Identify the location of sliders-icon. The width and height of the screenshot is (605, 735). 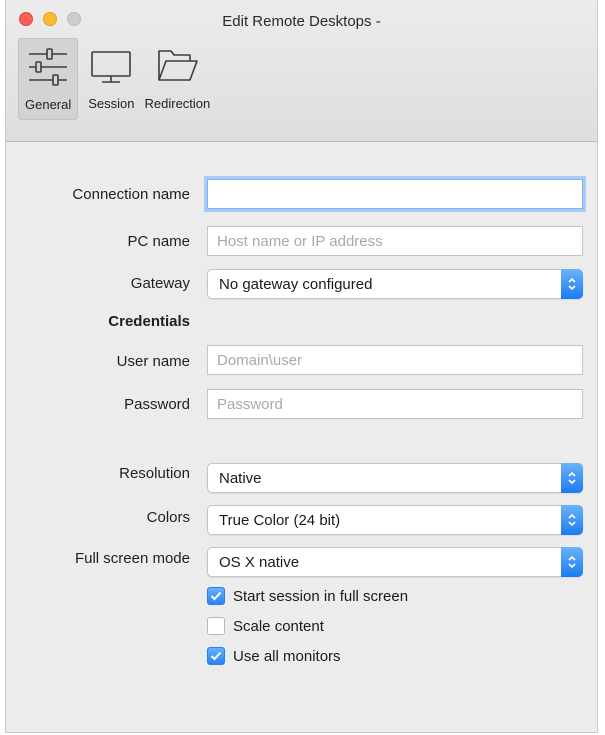
(48, 67).